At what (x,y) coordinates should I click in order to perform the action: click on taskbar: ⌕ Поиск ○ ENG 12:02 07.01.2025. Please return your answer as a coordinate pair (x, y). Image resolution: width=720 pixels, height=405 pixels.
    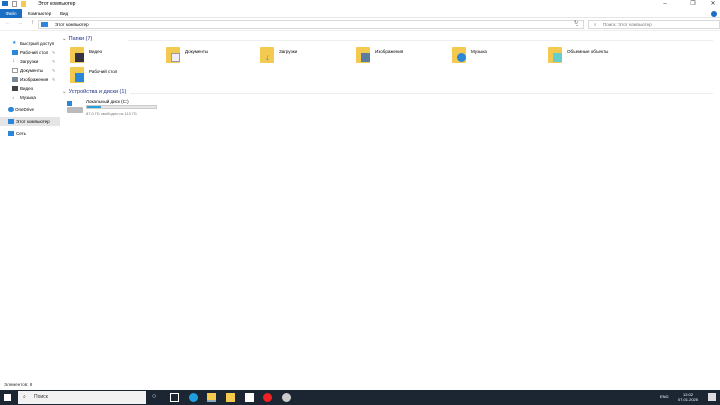
    Looking at the image, I should click on (360, 397).